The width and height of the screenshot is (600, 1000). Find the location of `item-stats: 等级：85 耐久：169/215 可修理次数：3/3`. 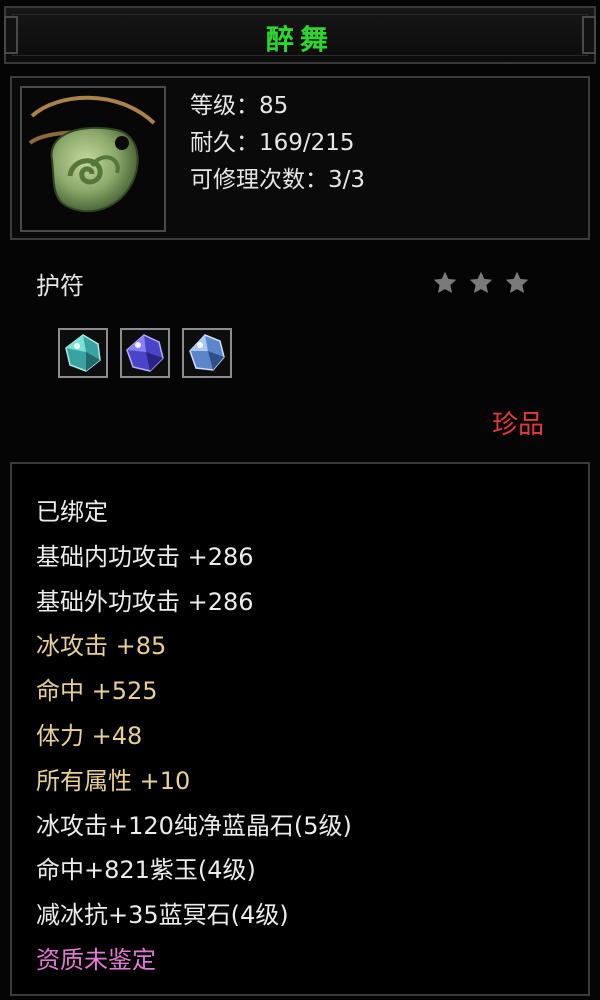

item-stats: 等级：85 耐久：169/215 可修理次数：3/3 is located at coordinates (277, 143).